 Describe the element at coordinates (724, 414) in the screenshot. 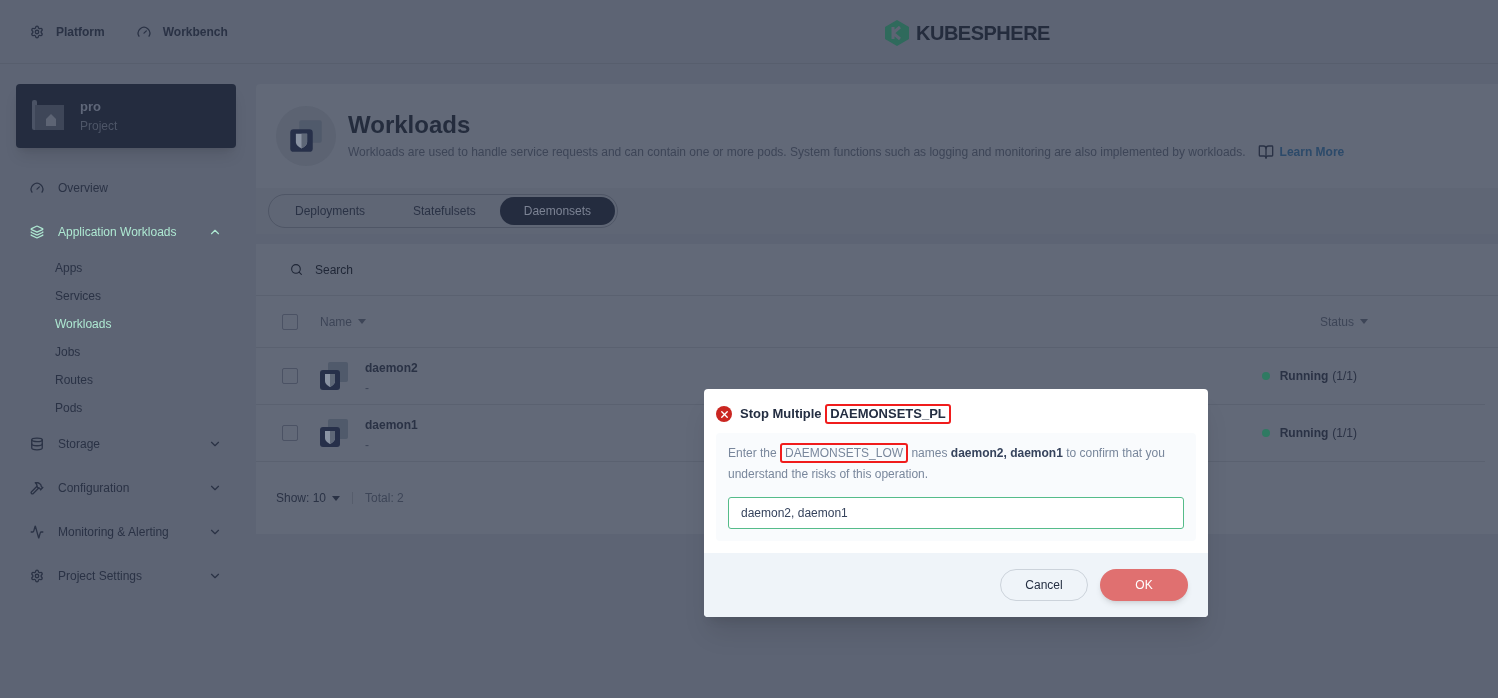

I see `error-icon` at that location.